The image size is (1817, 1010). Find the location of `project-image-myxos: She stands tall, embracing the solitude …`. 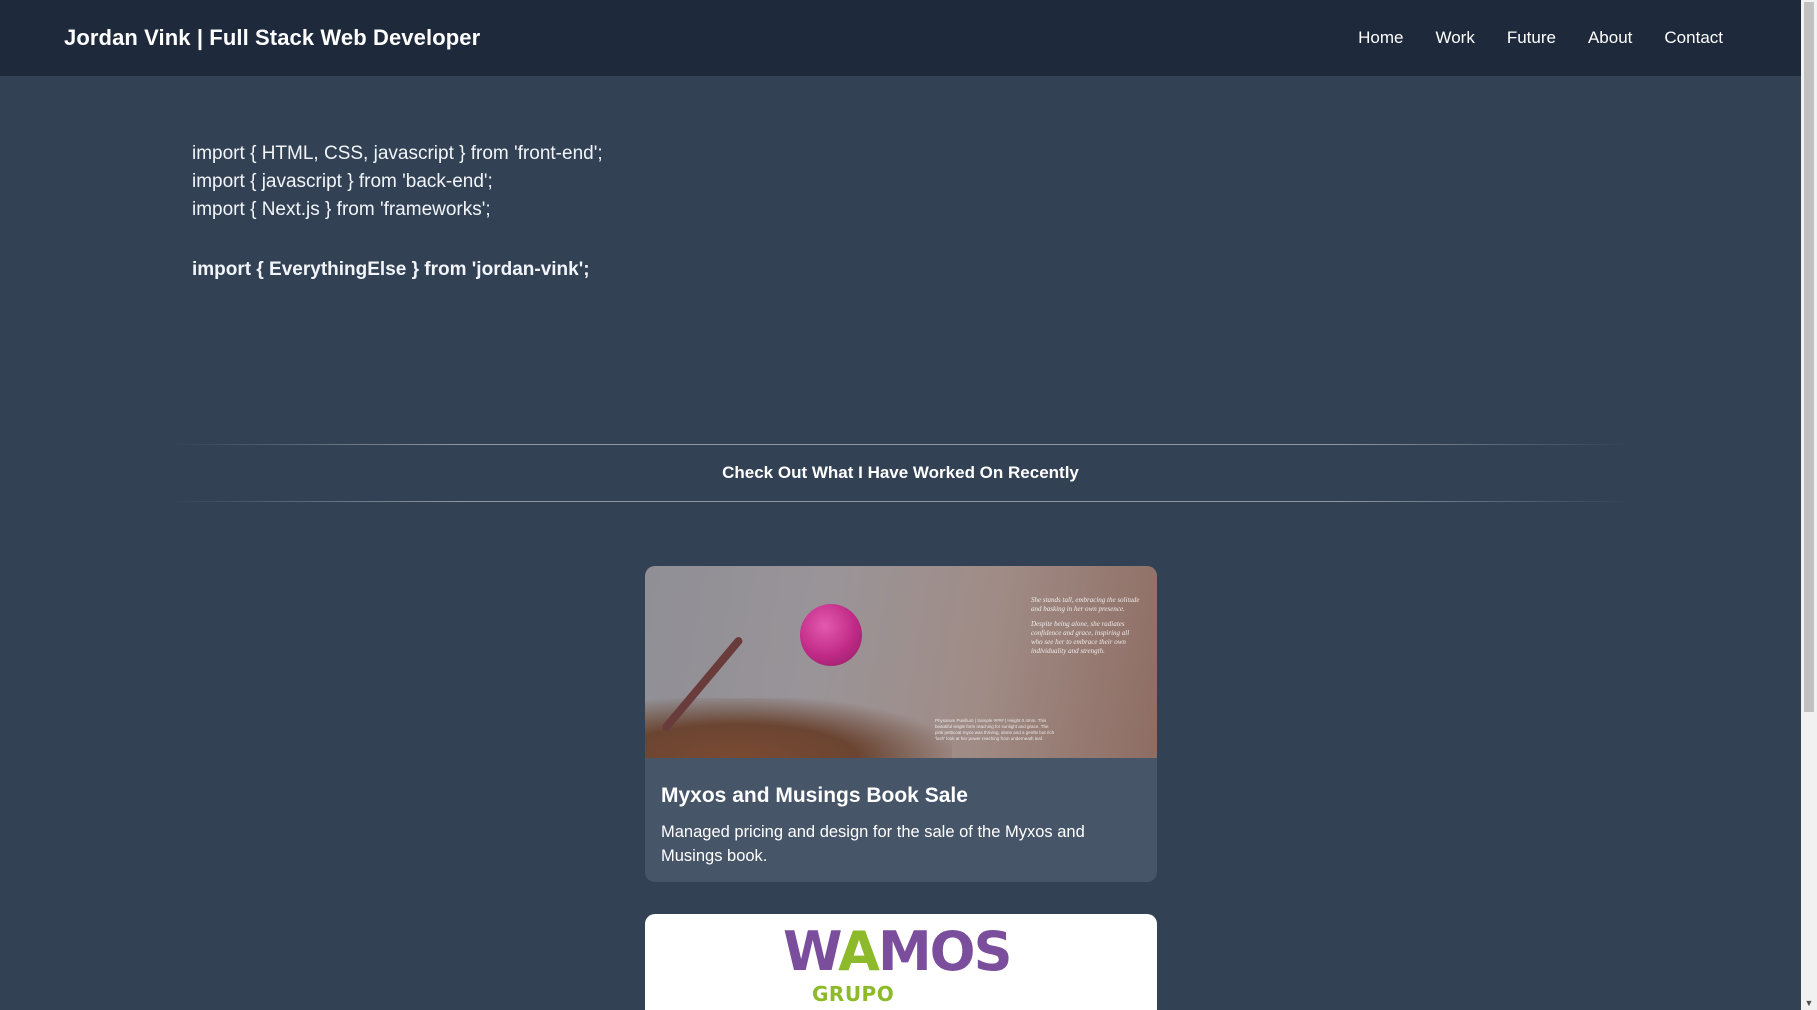

project-image-myxos: She stands tall, embracing the solitude … is located at coordinates (901, 662).